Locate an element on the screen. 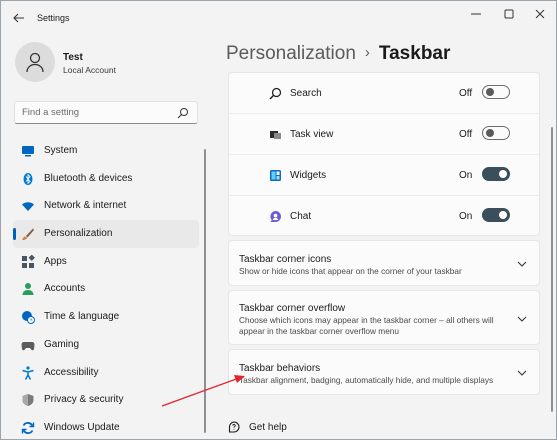 The height and width of the screenshot is (440, 557). task-view-icon is located at coordinates (275, 134).